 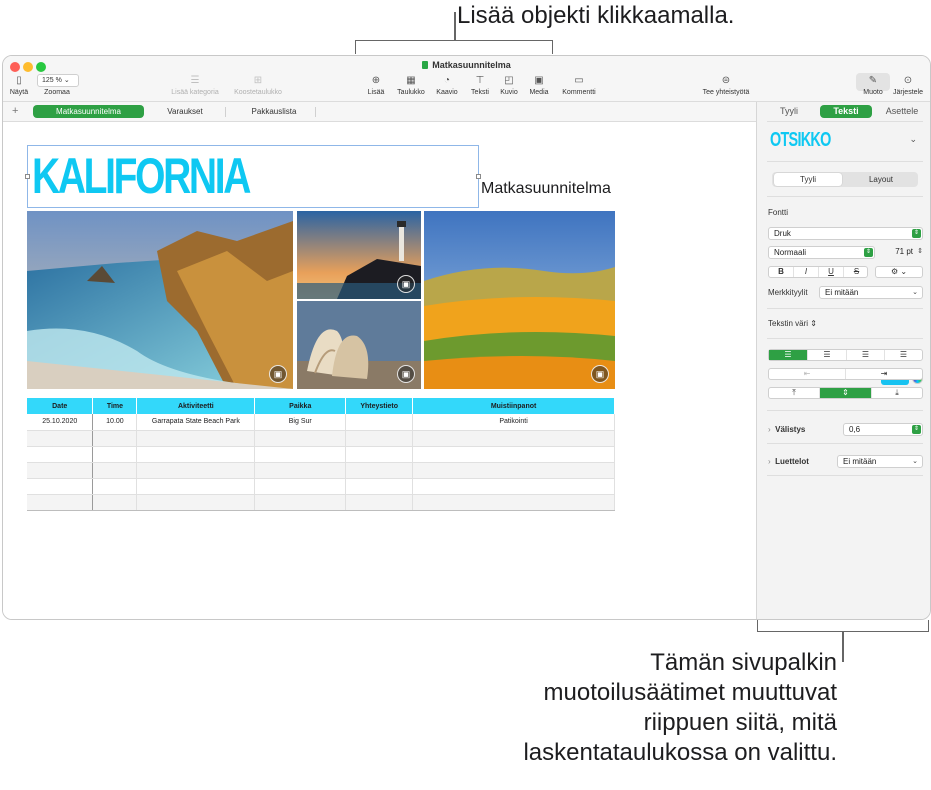 I want to click on font-size-field: 71 pt ⇕, so click(x=901, y=252).